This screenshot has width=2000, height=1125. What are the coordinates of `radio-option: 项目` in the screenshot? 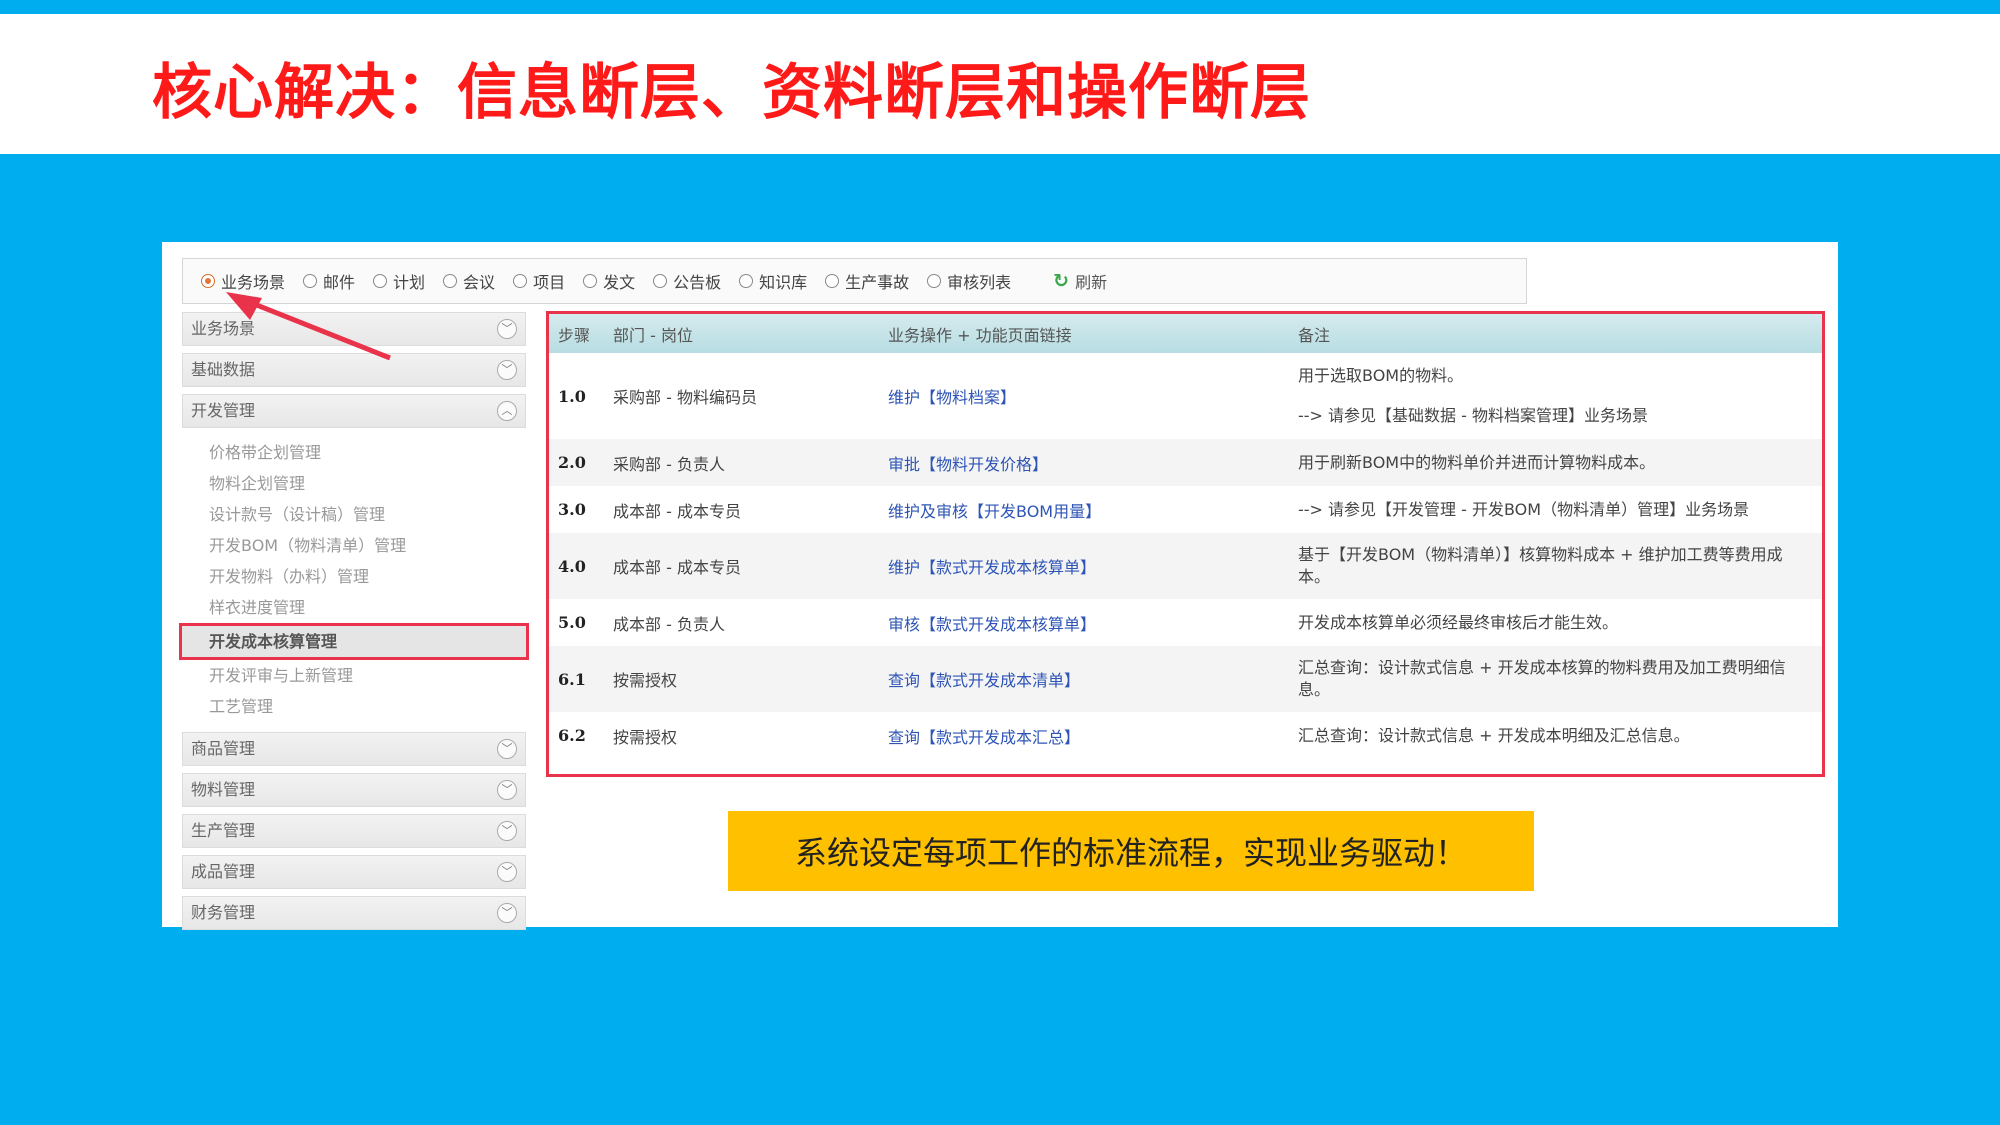 It's located at (539, 281).